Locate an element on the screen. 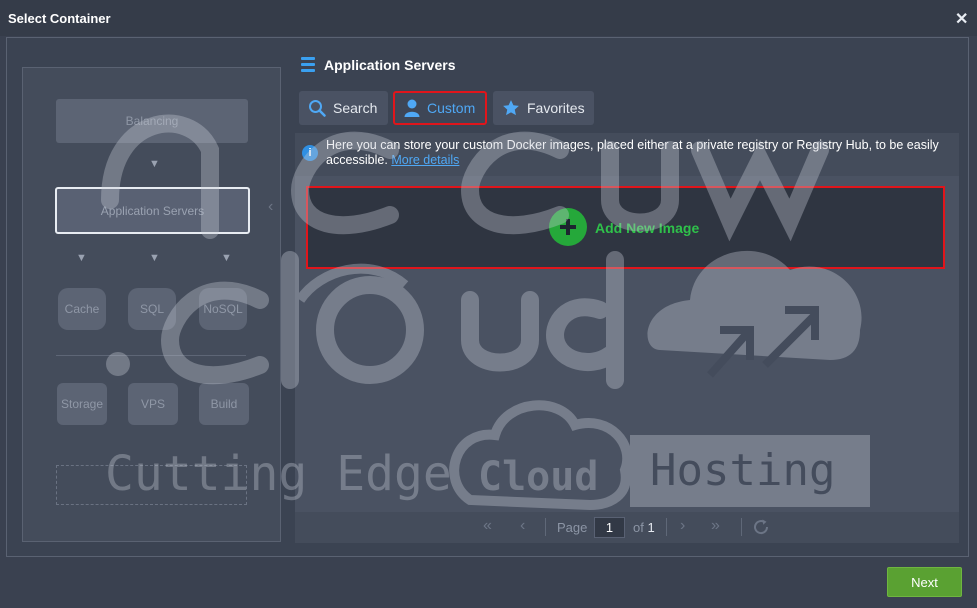 This screenshot has width=977, height=608. tab-custom: Custom is located at coordinates (440, 108).